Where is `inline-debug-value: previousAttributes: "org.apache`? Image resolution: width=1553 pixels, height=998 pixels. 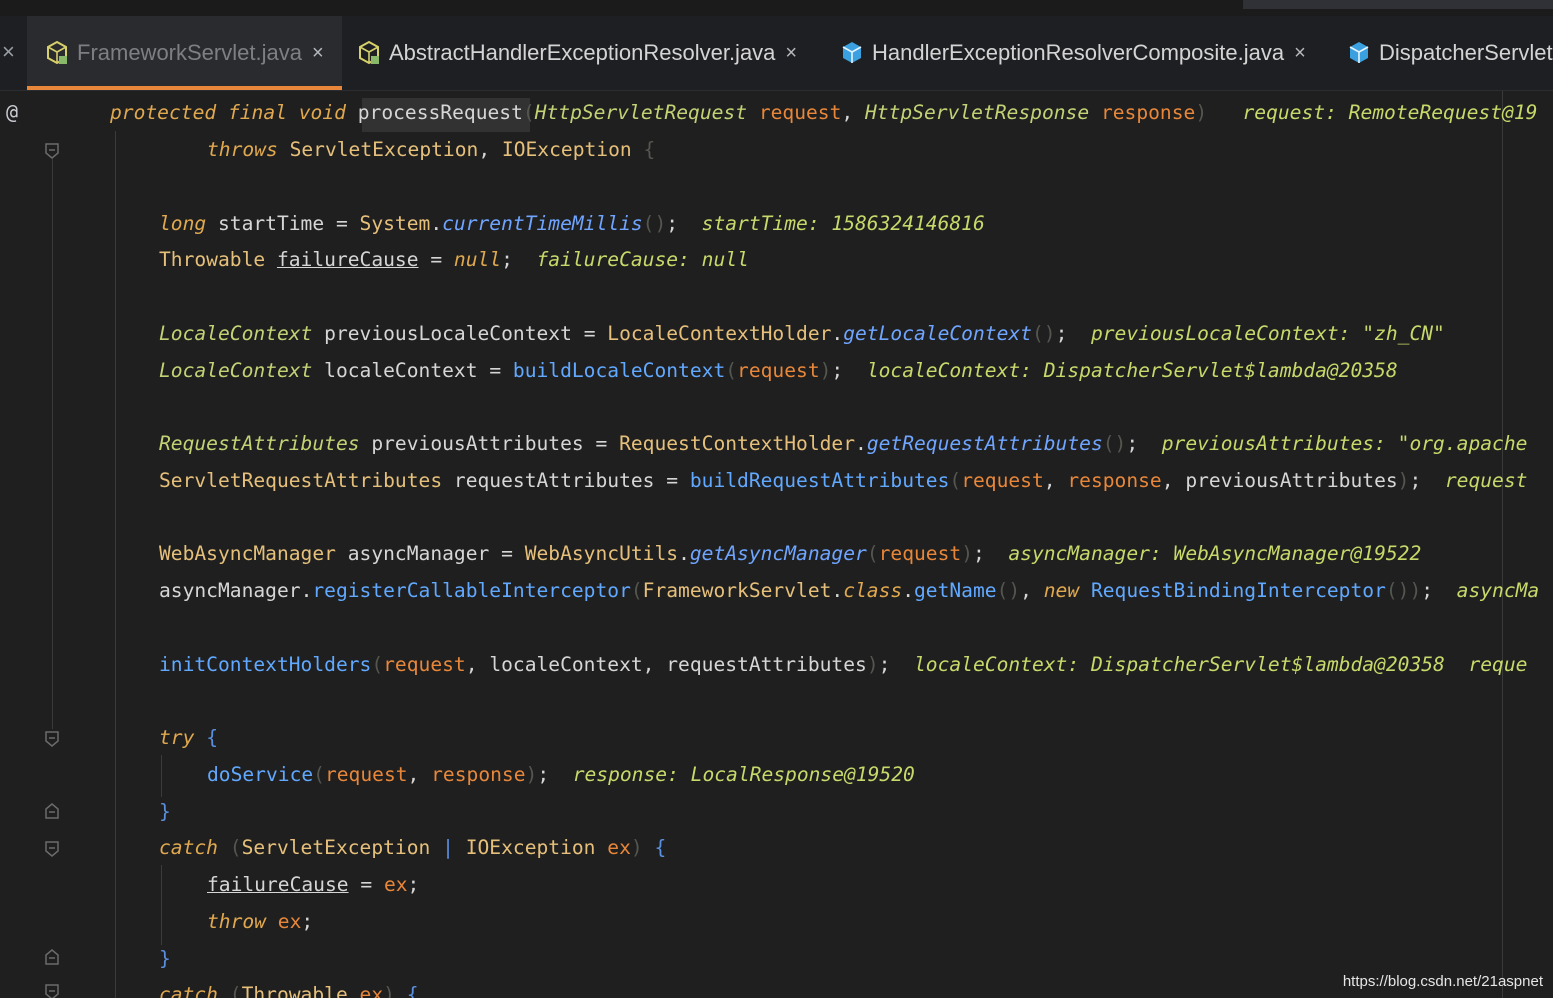
inline-debug-value: previousAttributes: "org.apache is located at coordinates (1344, 443).